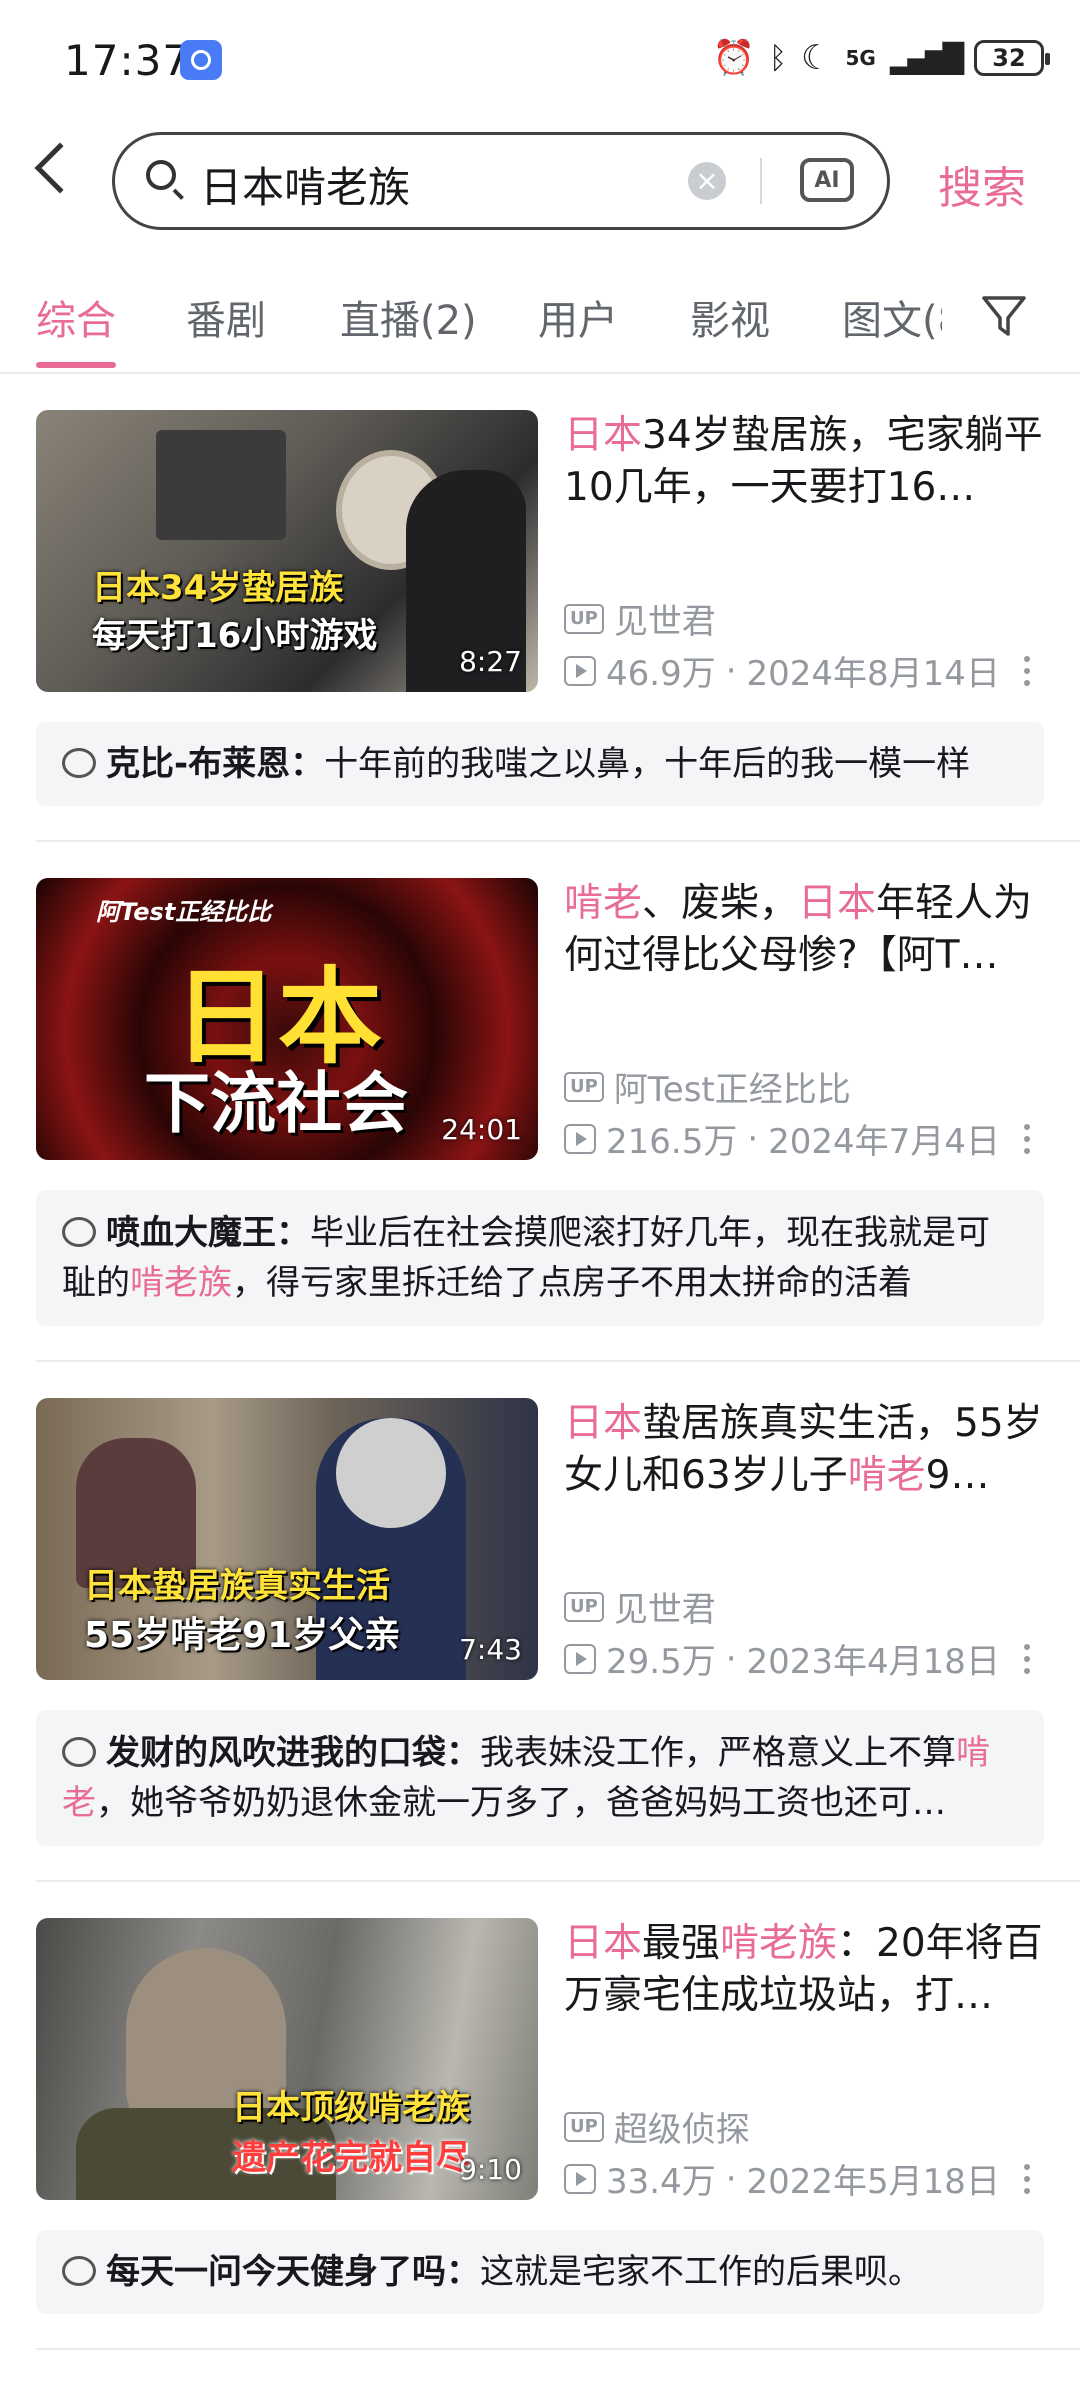  What do you see at coordinates (276, 1103) in the screenshot?
I see `thumb-caption: 下流社会` at bounding box center [276, 1103].